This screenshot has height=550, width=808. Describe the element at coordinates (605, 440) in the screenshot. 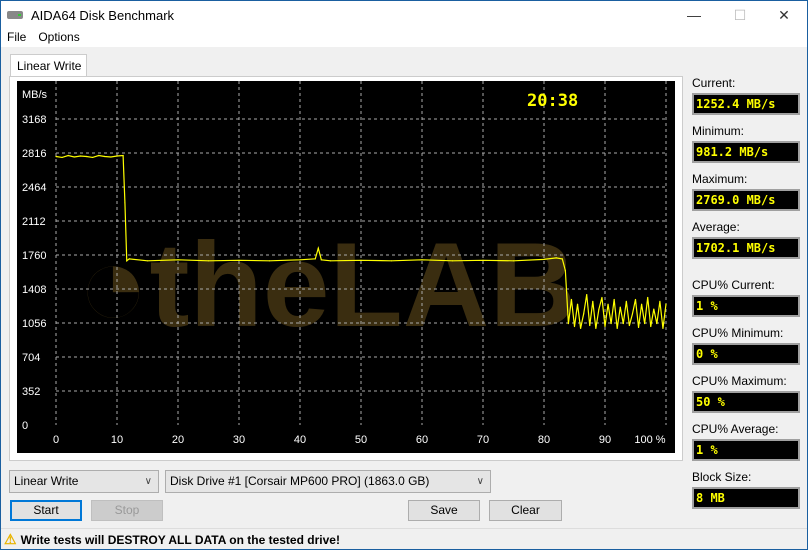

I see `x-tick-label: 90` at that location.